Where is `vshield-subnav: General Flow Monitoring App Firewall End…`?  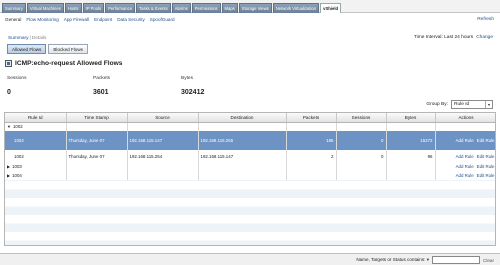 vshield-subnav: General Flow Monitoring App Firewall End… is located at coordinates (250, 20).